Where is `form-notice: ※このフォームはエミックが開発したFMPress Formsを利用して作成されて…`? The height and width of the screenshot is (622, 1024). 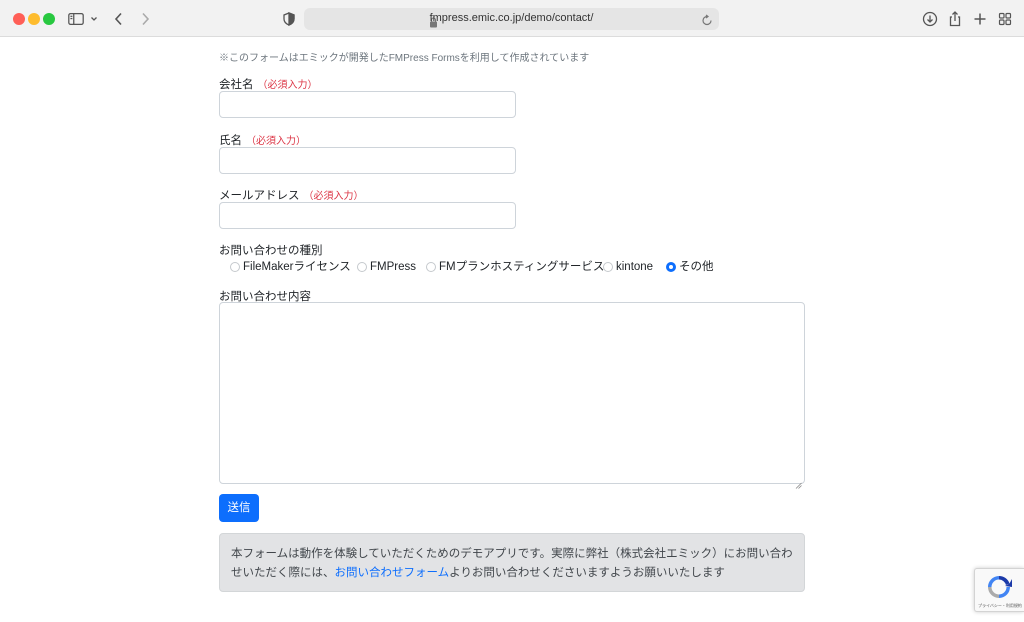
form-notice: ※このフォームはエミックが開発したFMPress Formsを利用して作成されて… is located at coordinates (404, 58).